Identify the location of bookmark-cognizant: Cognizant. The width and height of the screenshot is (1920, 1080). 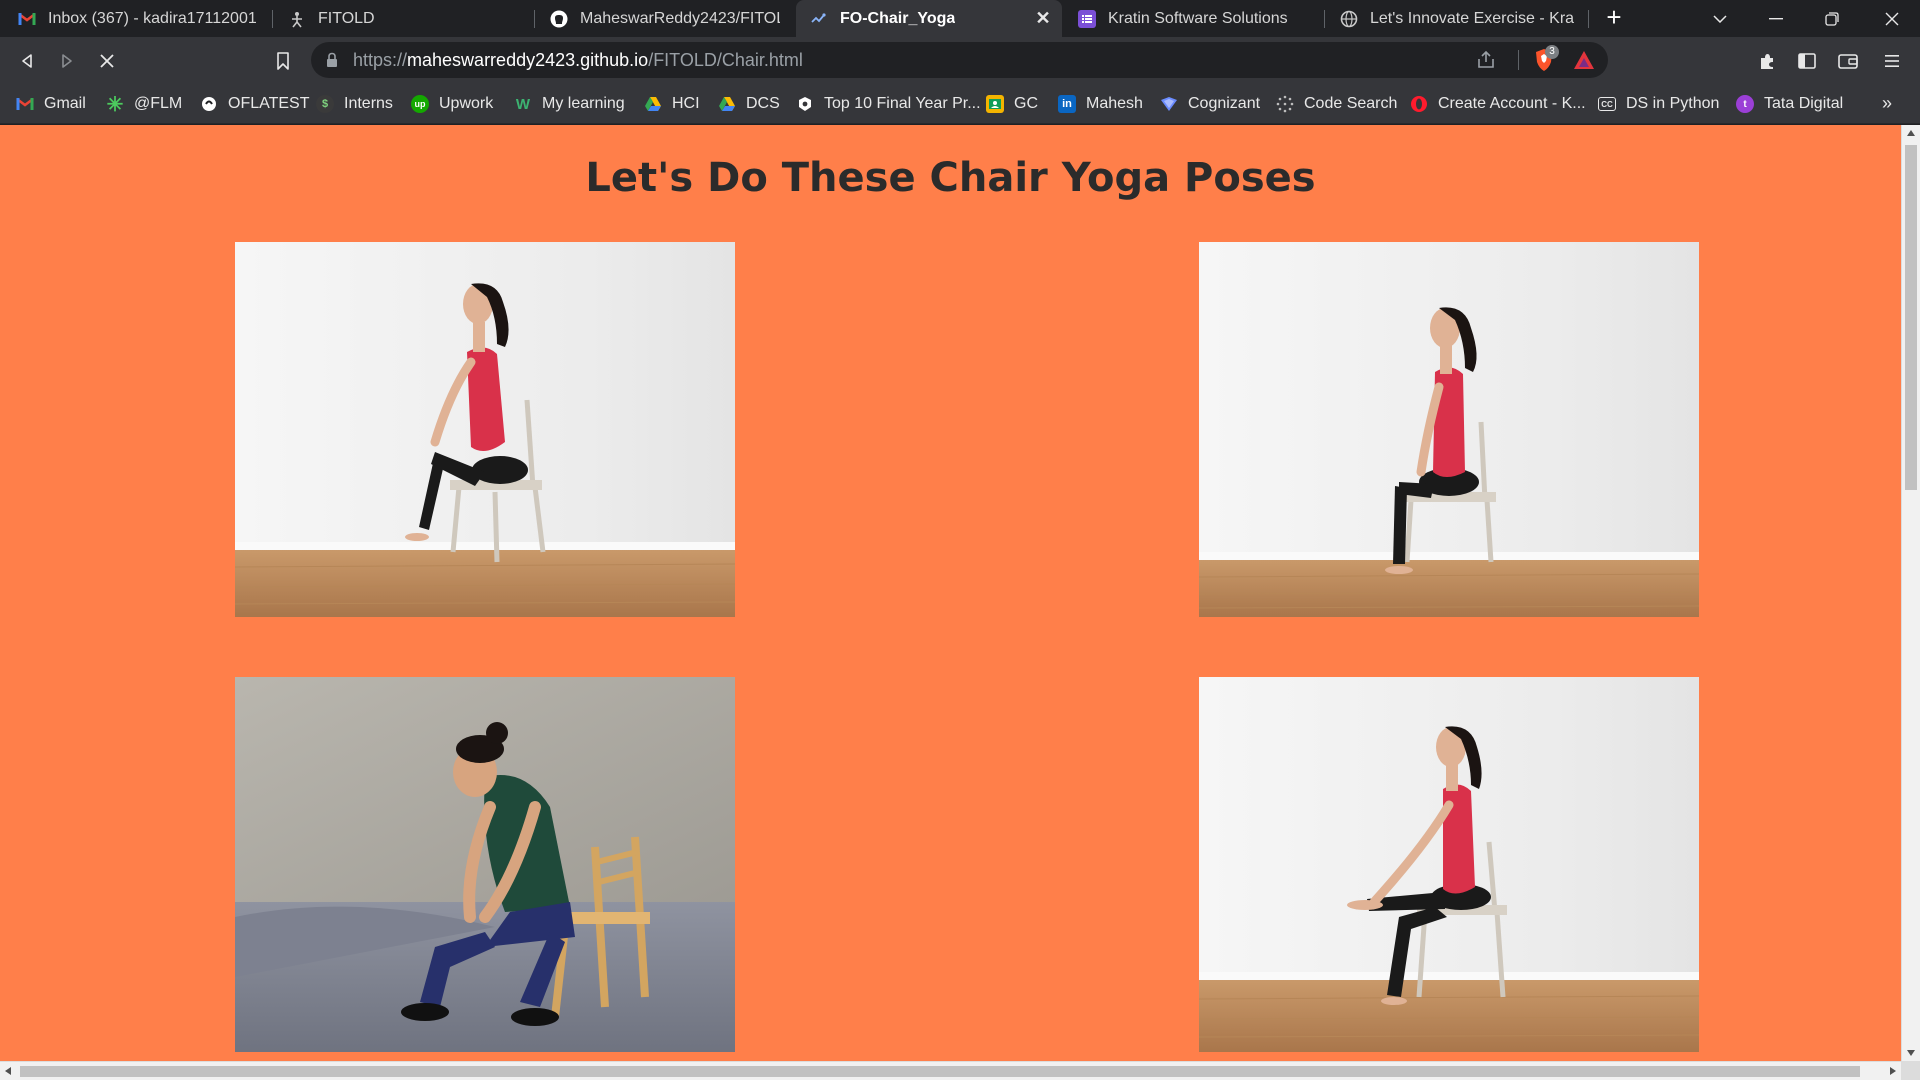
(1210, 104).